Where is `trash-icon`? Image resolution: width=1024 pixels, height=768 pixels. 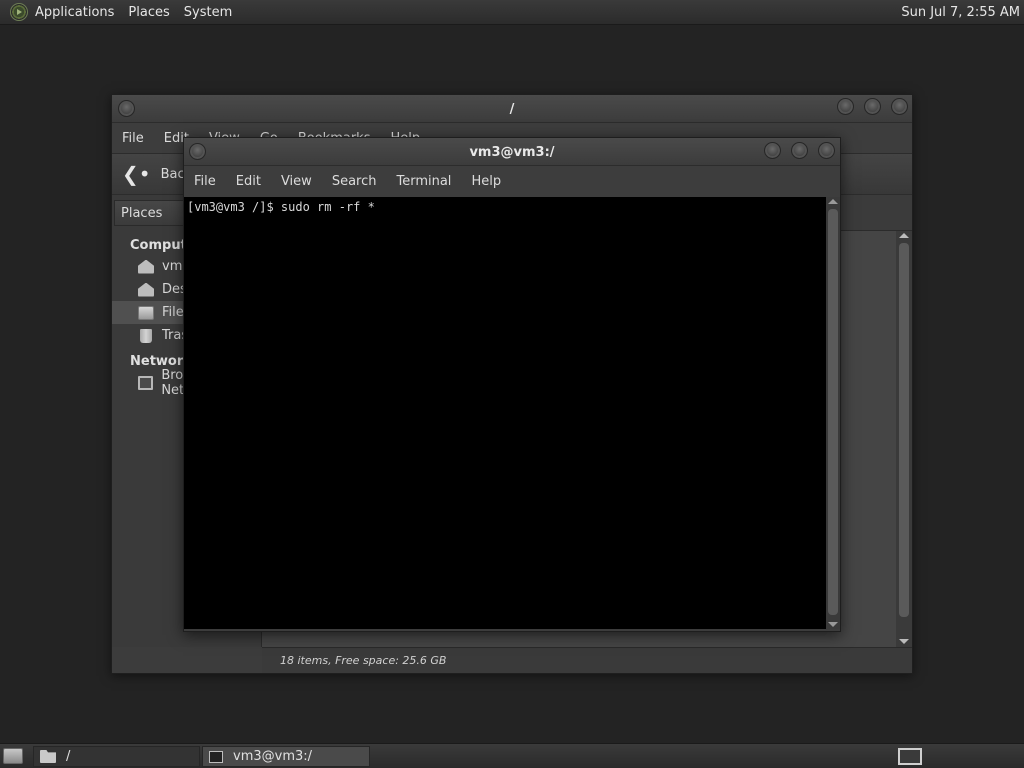 trash-icon is located at coordinates (146, 335).